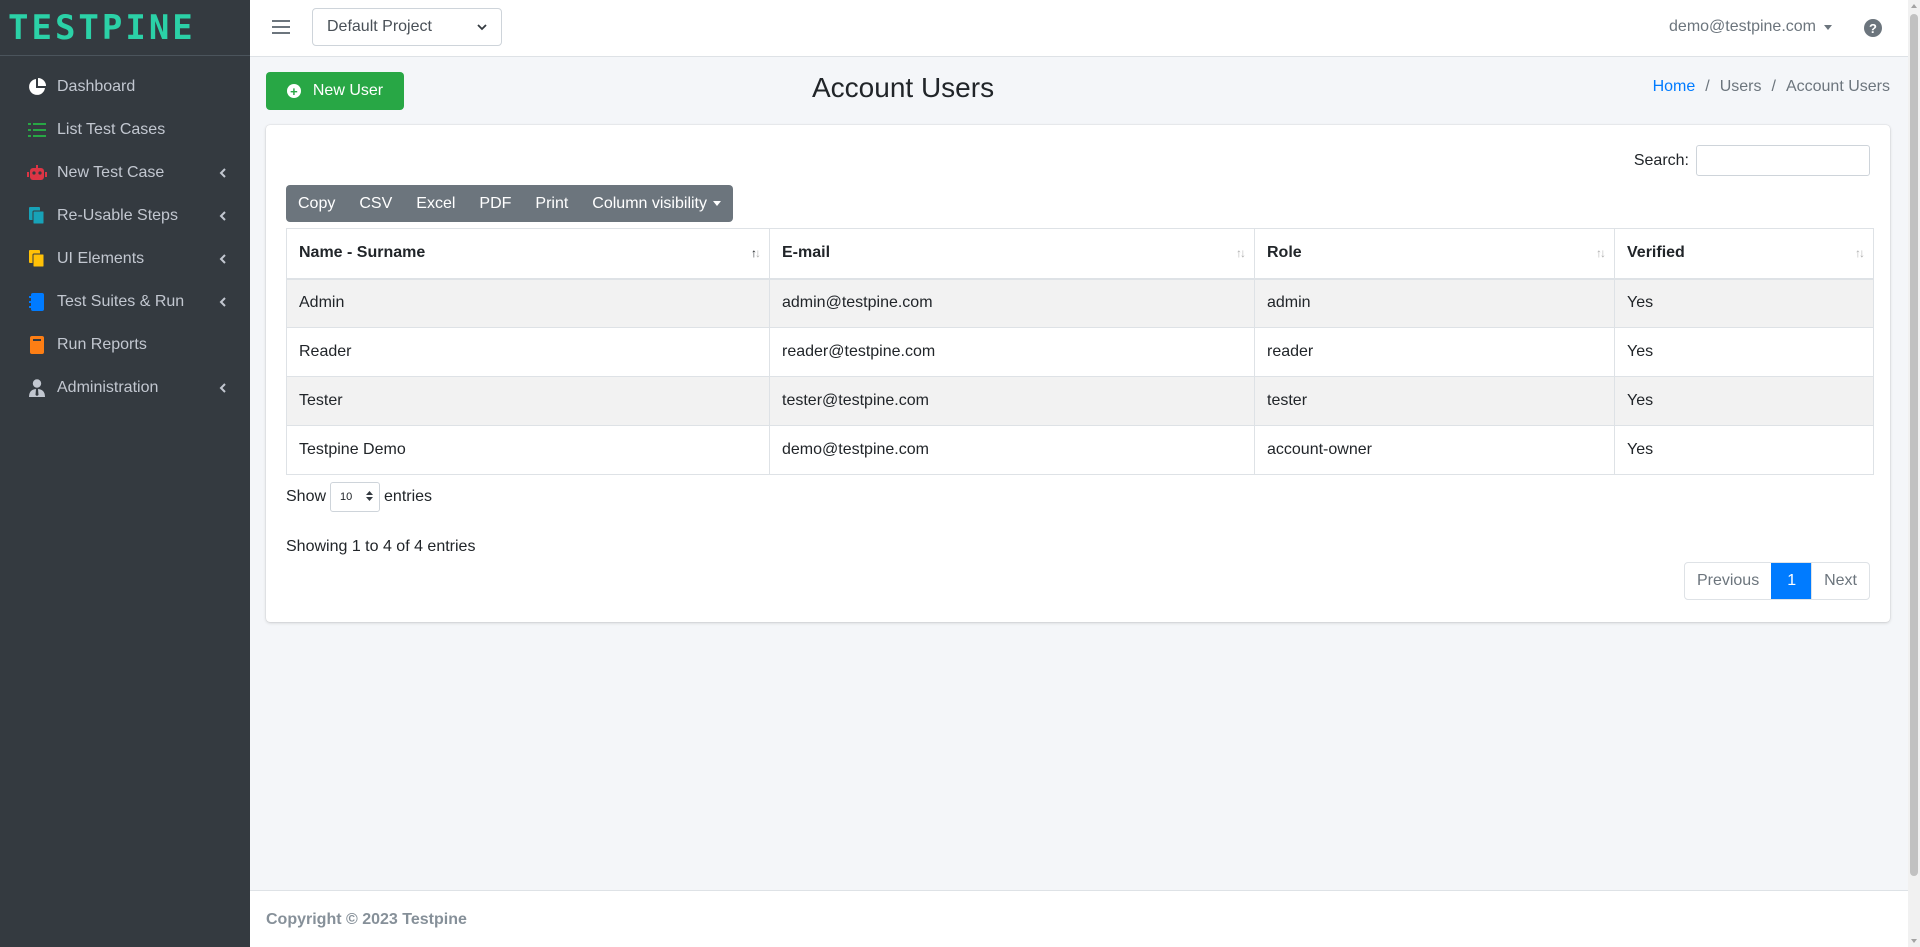 The height and width of the screenshot is (947, 1920). What do you see at coordinates (528, 450) in the screenshot?
I see `cell-name: Testpine Demo` at bounding box center [528, 450].